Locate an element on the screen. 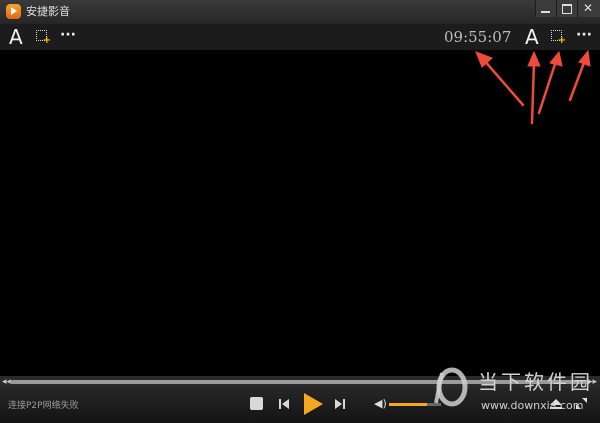  play-button is located at coordinates (313, 404).